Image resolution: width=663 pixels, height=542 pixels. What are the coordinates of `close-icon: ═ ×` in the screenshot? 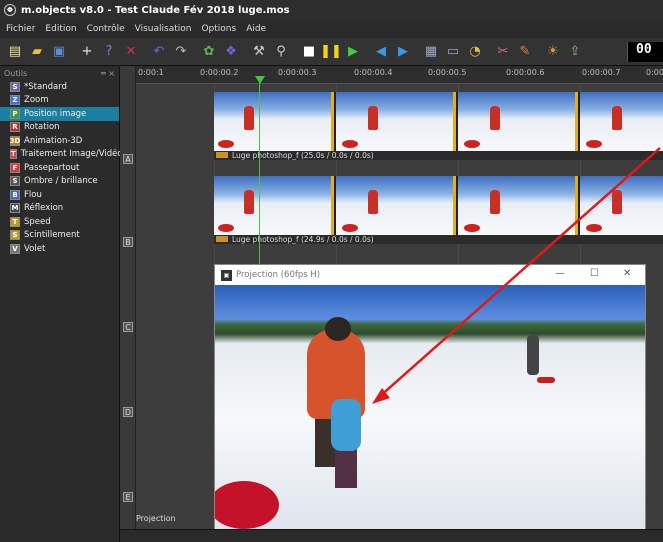 It's located at (108, 73).